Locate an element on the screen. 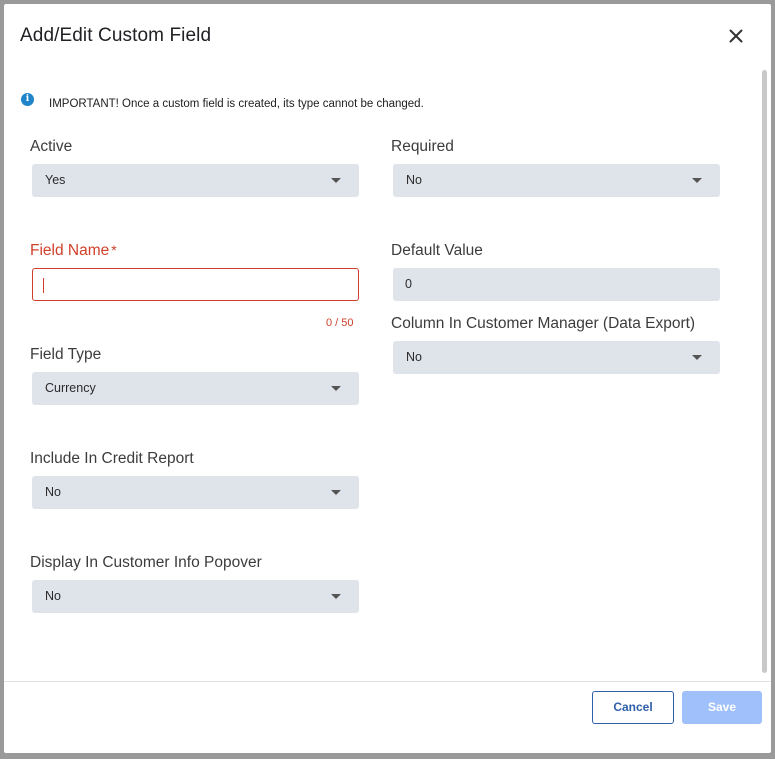  required-asterisk: * is located at coordinates (114, 250).